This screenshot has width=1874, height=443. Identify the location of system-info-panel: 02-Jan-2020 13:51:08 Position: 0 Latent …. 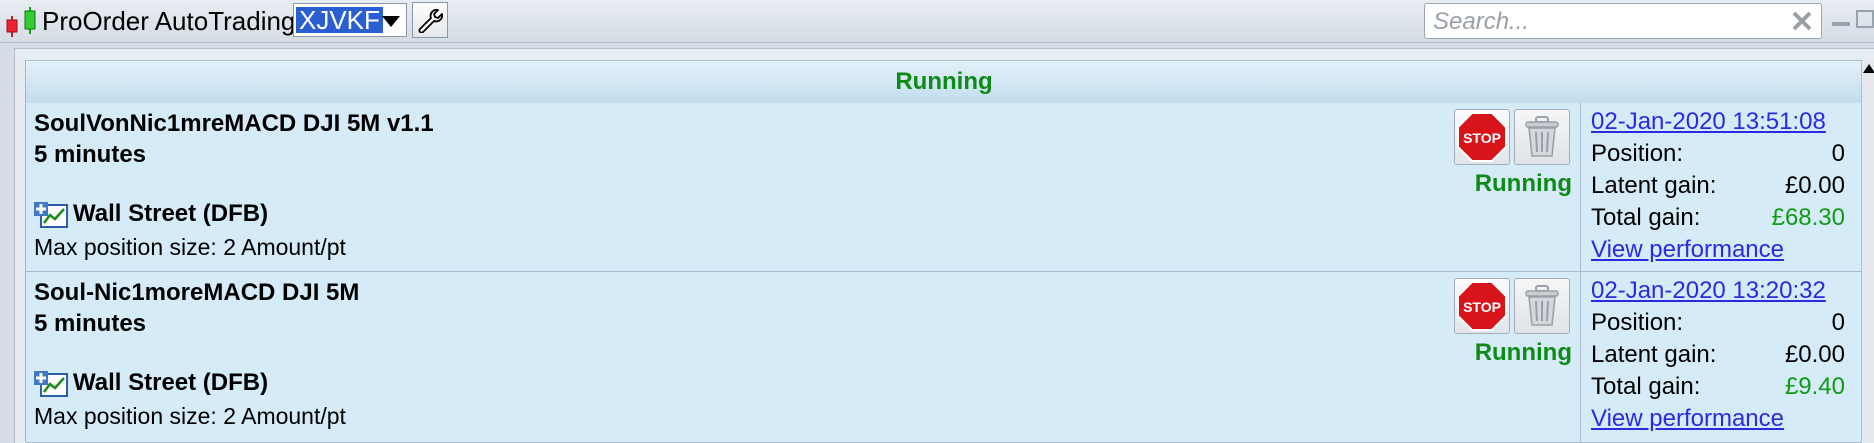
(1721, 187).